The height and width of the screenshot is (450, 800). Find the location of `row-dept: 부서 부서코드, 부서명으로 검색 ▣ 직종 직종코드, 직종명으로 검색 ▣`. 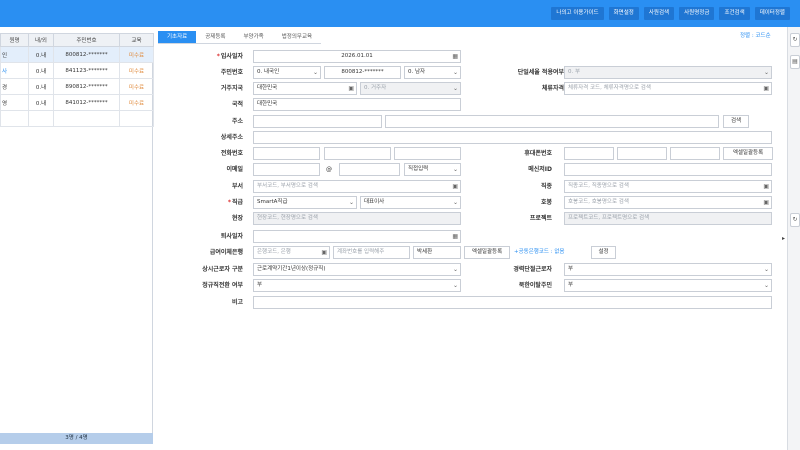

row-dept: 부서 부서코드, 부서명으로 검색 ▣ 직종 직종코드, 직종명으로 검색 ▣ is located at coordinates (467, 188).